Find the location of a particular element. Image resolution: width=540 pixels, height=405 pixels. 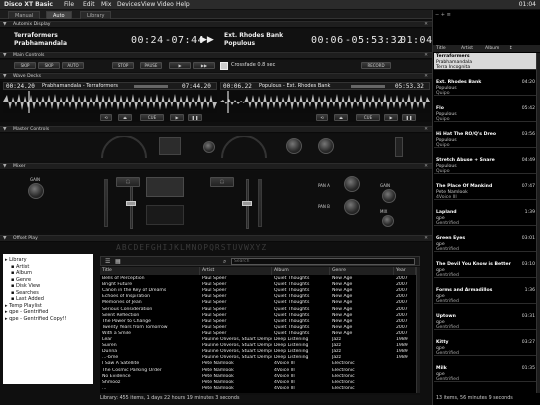

tree-item: ▸ Library is located at coordinates (16, 260).